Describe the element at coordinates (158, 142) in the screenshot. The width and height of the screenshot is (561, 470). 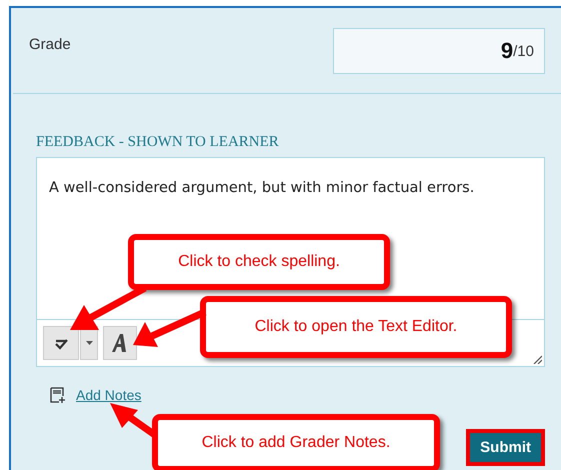
I see `feedback-label: FEEDBACK - SHOWN TO LEARNER` at that location.